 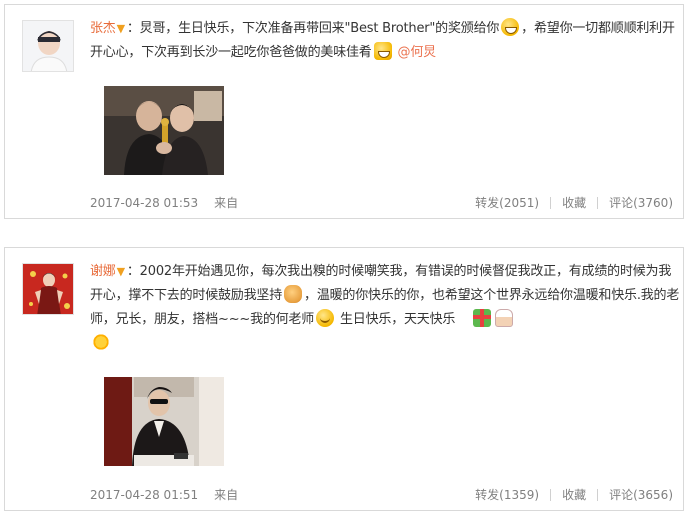 What do you see at coordinates (481, 318) in the screenshot?
I see `gift-emoji-icon` at bounding box center [481, 318].